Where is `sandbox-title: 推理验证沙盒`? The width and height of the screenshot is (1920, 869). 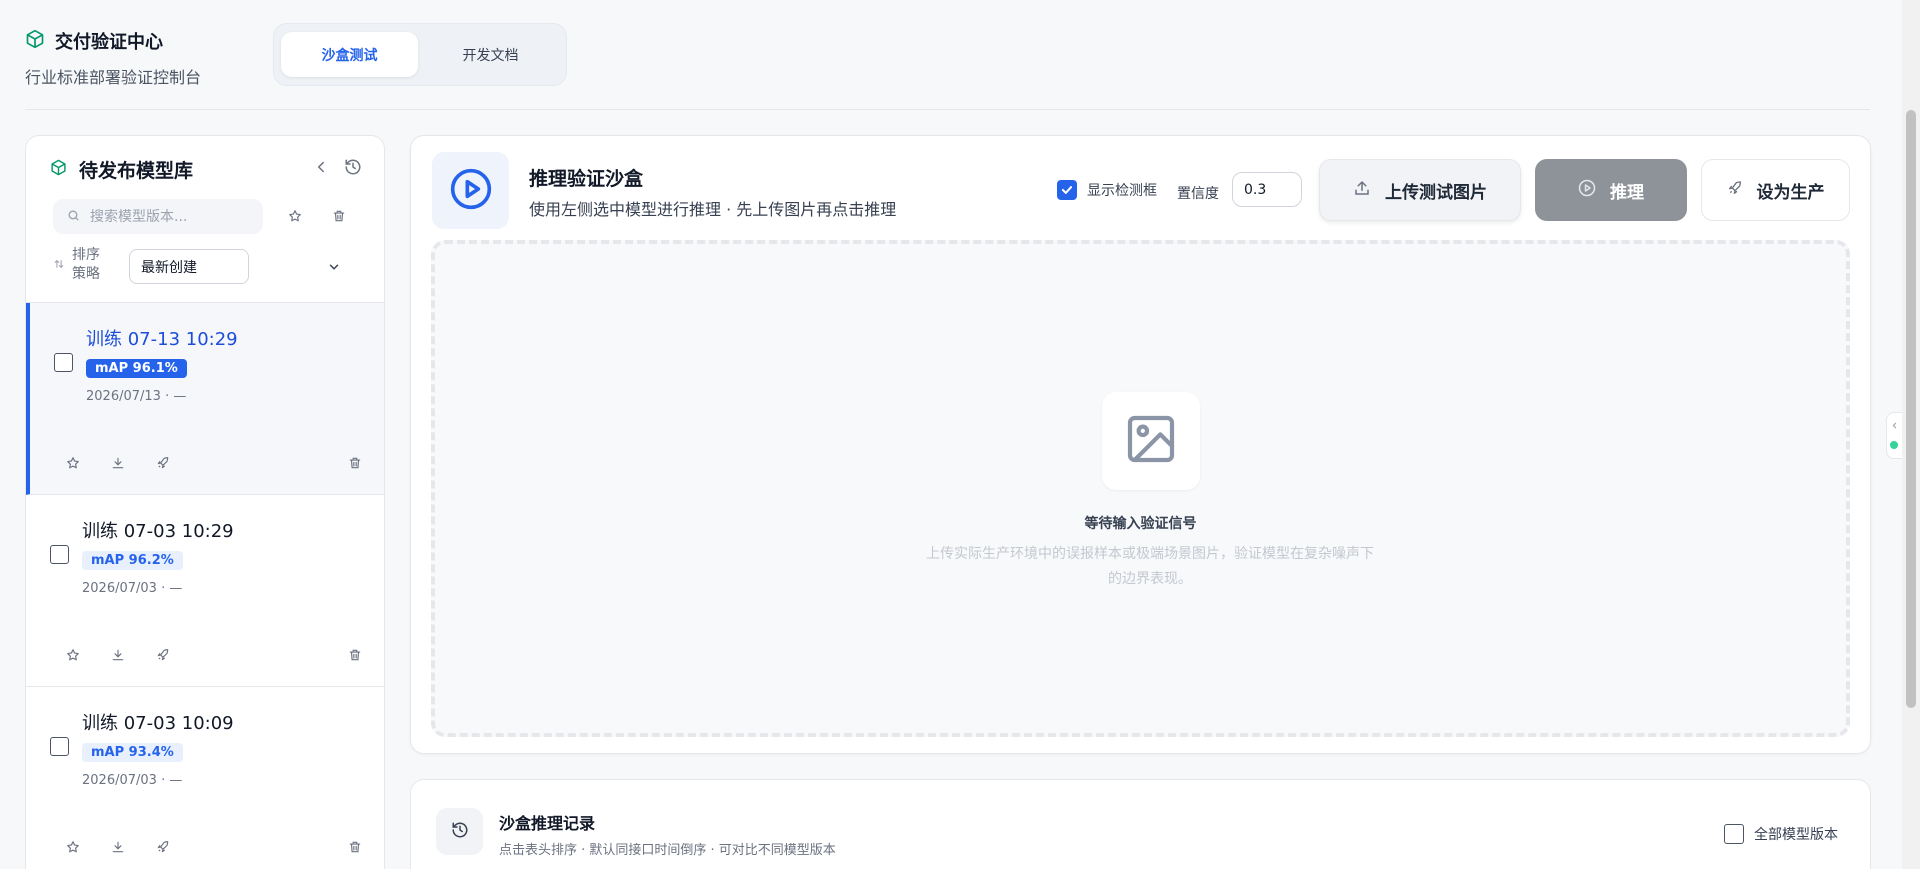
sandbox-title: 推理验证沙盒 is located at coordinates (586, 179).